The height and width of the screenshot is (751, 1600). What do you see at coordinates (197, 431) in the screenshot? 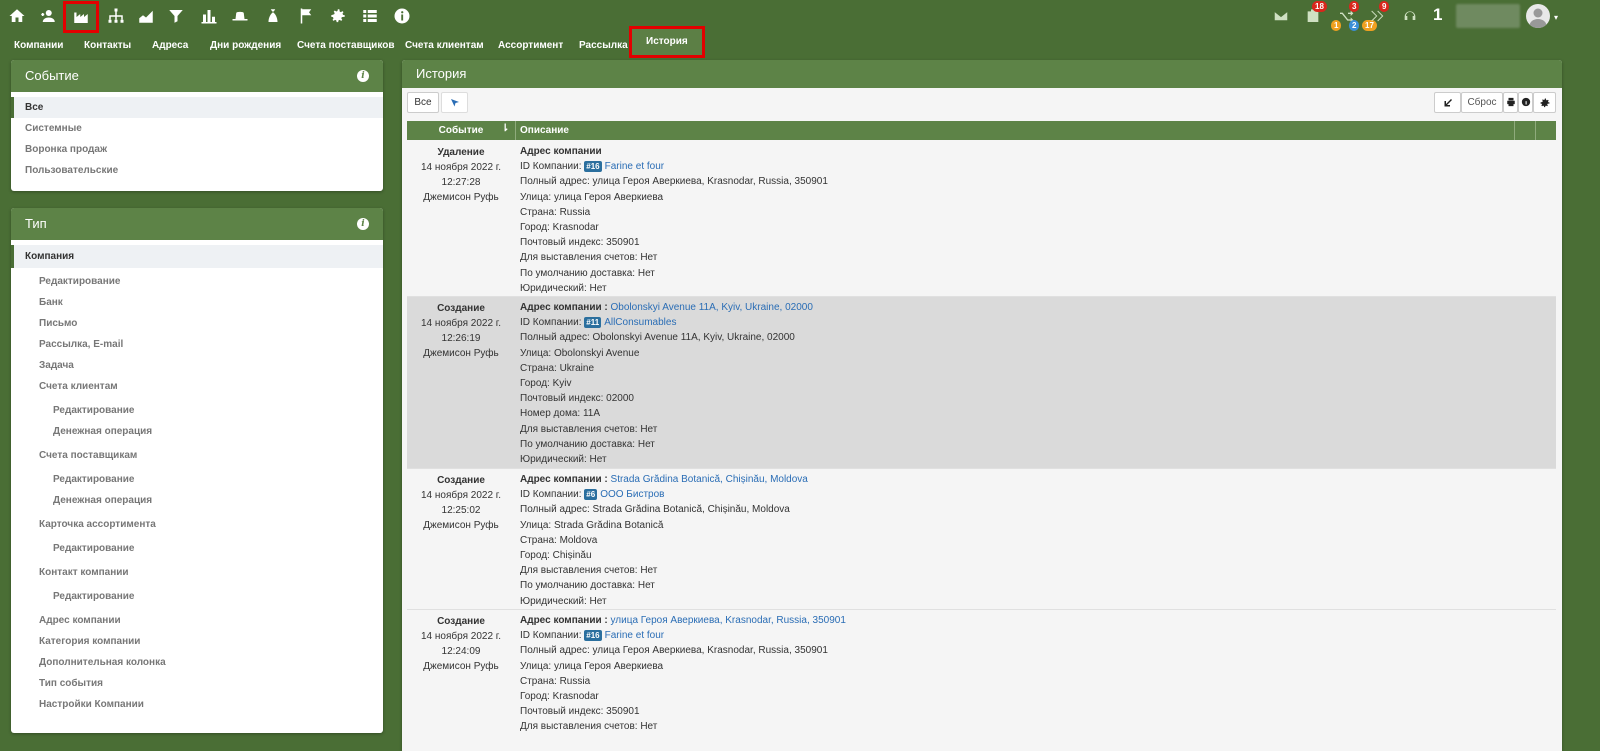
I see `type-client-invoices-money: Денежная операция` at bounding box center [197, 431].